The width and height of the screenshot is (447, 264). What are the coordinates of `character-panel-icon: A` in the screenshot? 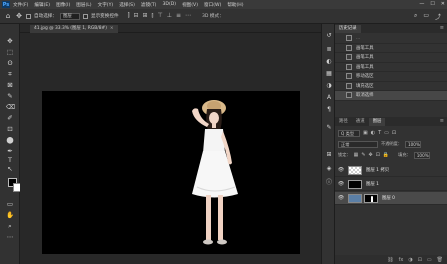 It's located at (329, 98).